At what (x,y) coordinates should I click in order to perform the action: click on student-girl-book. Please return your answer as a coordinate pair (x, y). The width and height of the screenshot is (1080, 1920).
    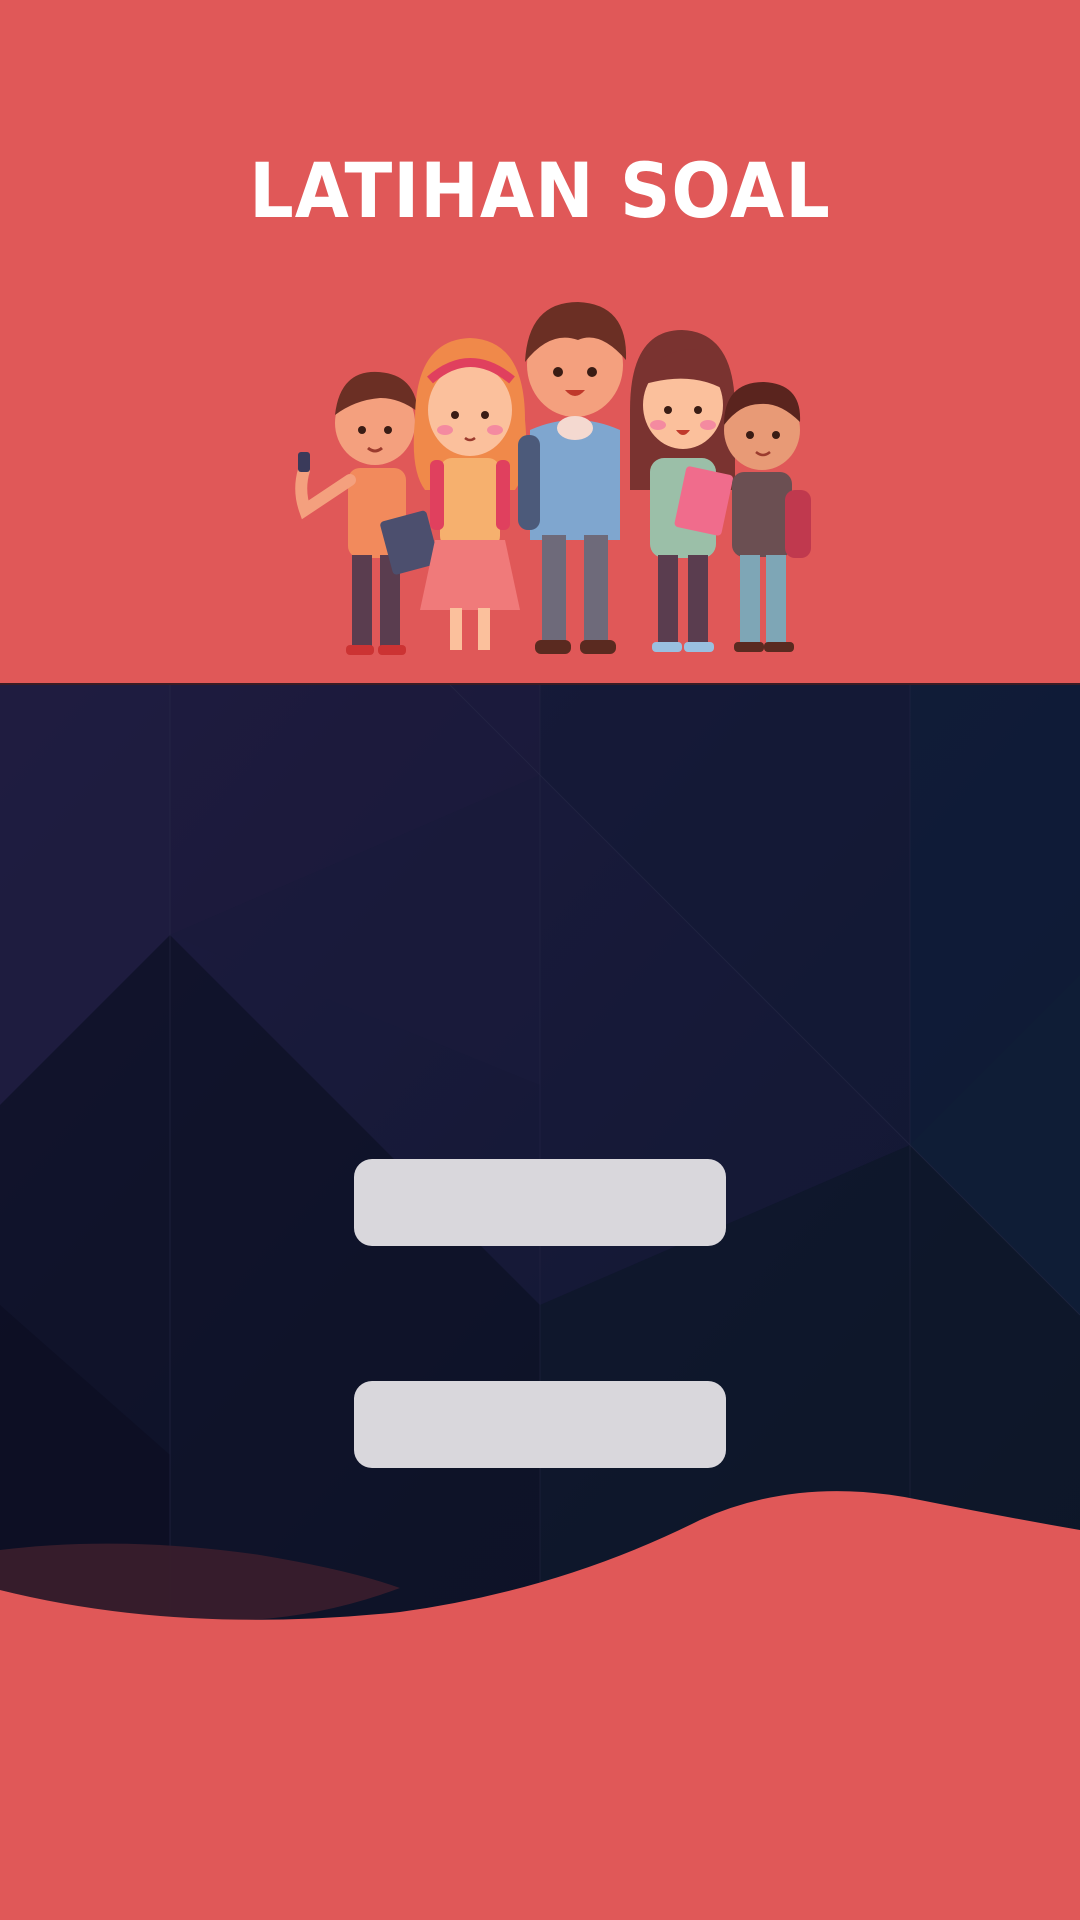
    Looking at the image, I should click on (682, 491).